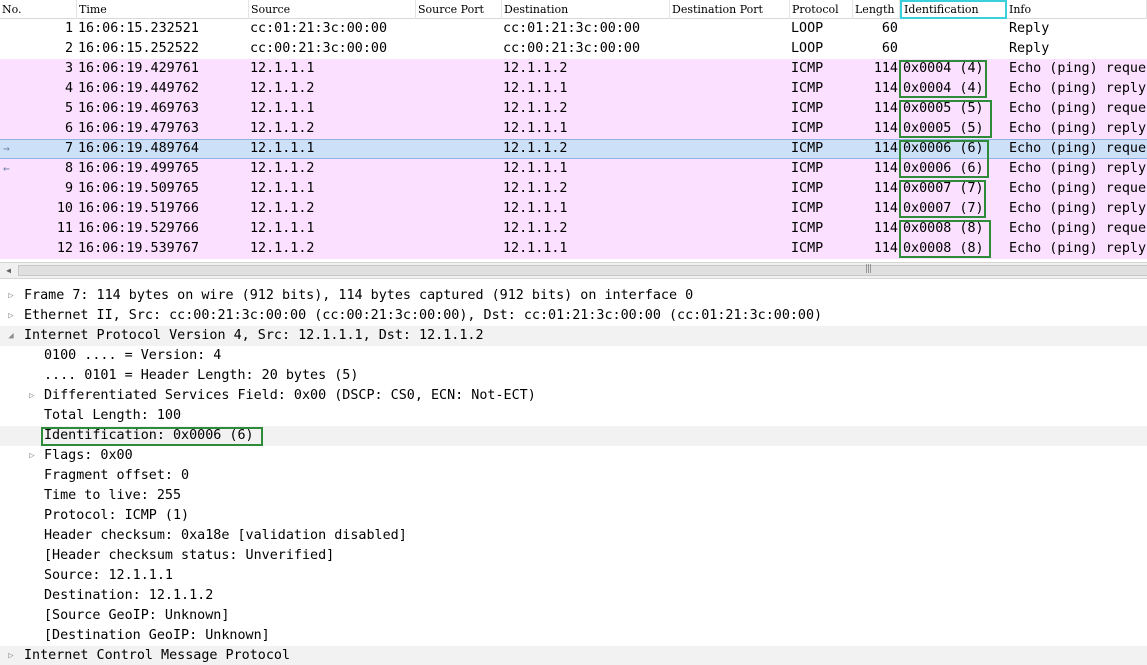  I want to click on detail-row: [Source GeoIP: Unknown], so click(573, 616).